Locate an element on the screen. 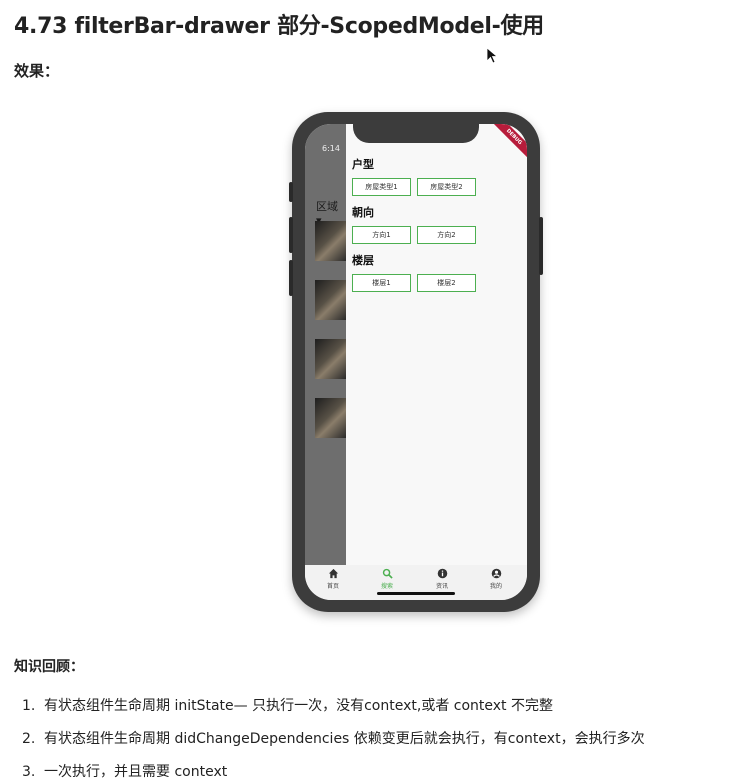 The width and height of the screenshot is (733, 783). home-indicator is located at coordinates (416, 593).